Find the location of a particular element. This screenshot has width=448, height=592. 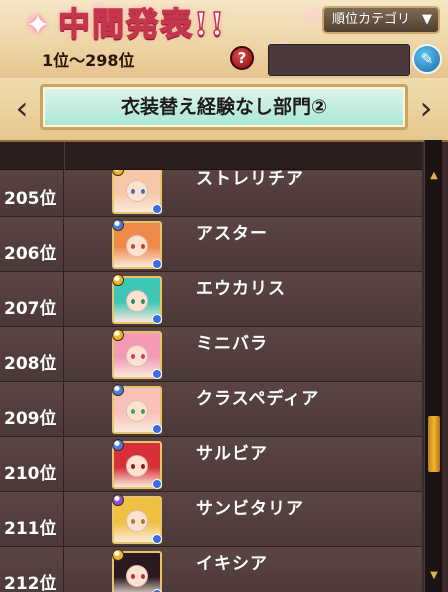

edit-button: ✎ is located at coordinates (427, 59).